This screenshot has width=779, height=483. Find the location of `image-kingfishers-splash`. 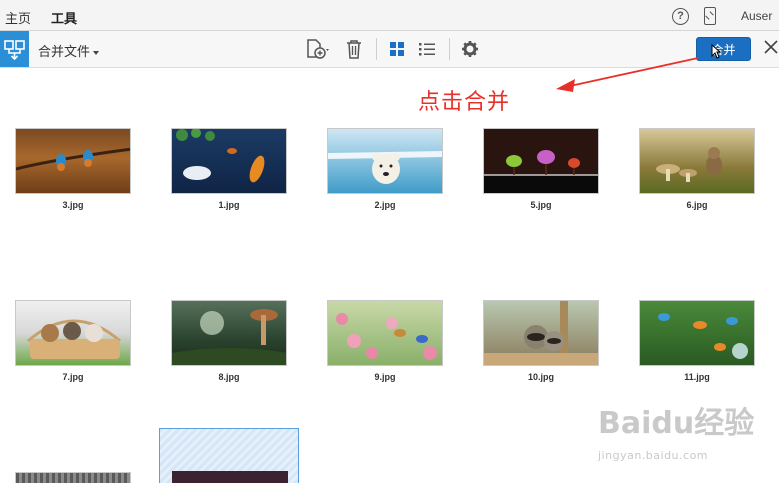

image-kingfishers-splash is located at coordinates (703, 336).